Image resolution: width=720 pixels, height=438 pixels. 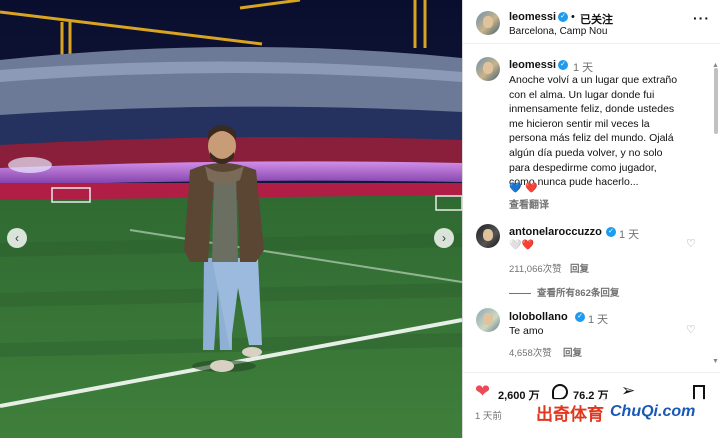 What do you see at coordinates (628, 390) in the screenshot?
I see `share-icon: ➢` at bounding box center [628, 390].